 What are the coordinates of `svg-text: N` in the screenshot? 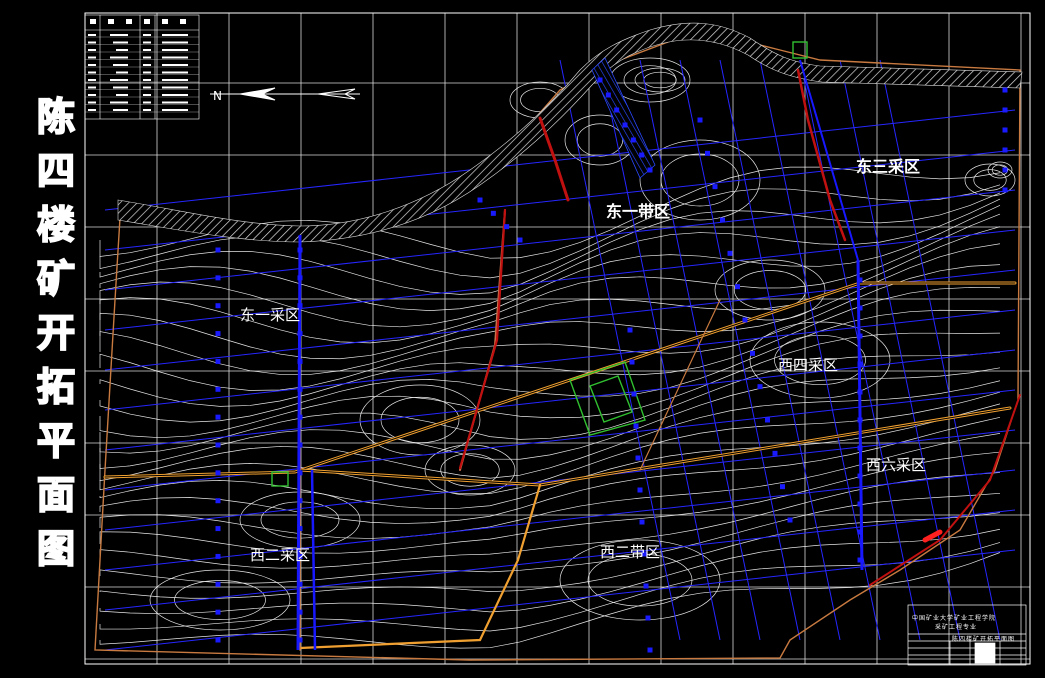 It's located at (217, 96).